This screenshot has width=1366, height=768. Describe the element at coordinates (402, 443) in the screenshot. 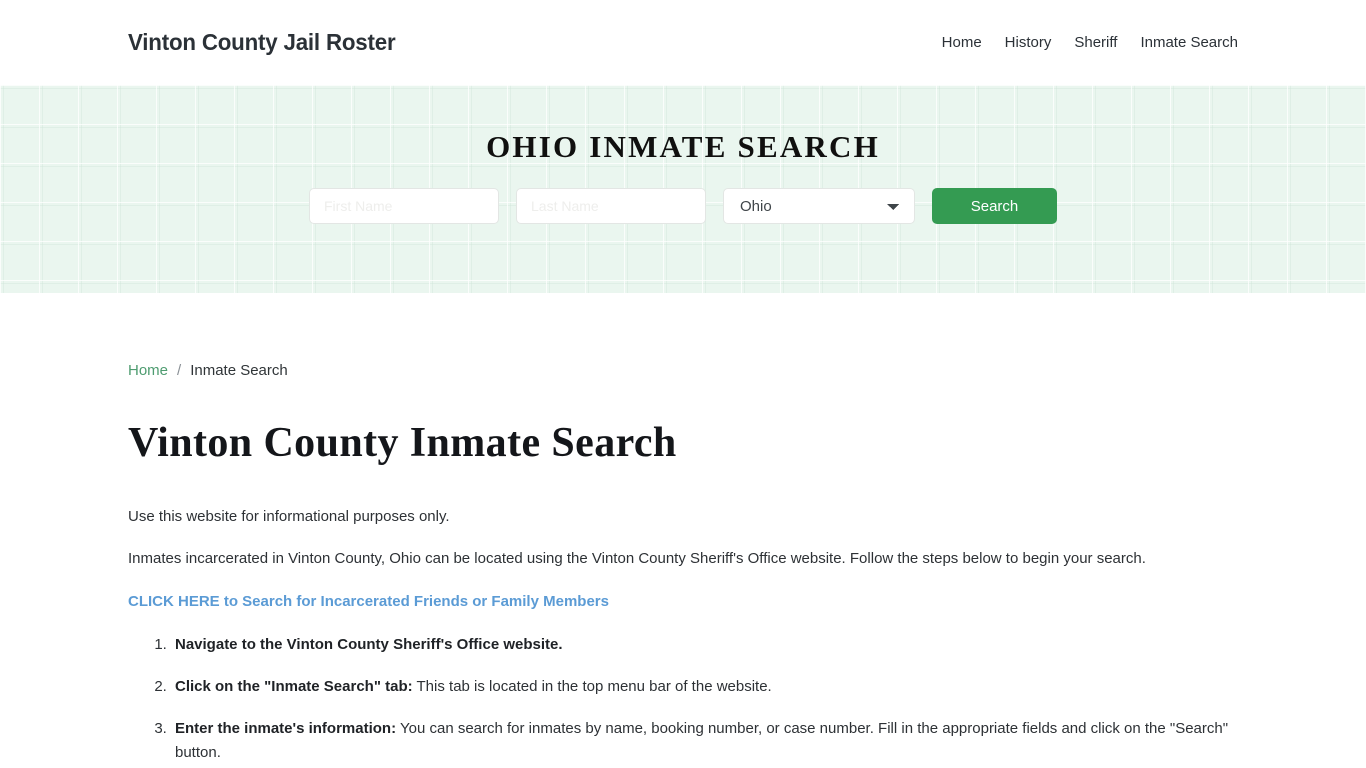

I see `page-title: Vinton County Inmate Search` at that location.